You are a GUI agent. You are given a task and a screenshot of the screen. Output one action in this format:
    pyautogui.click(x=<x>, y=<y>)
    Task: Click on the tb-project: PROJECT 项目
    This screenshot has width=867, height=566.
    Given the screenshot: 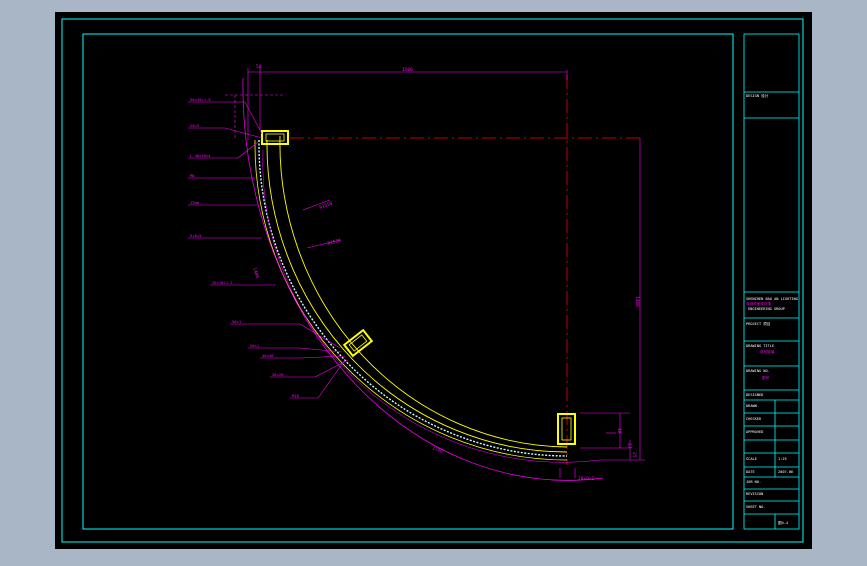 What is the action you would take?
    pyautogui.click(x=758, y=323)
    